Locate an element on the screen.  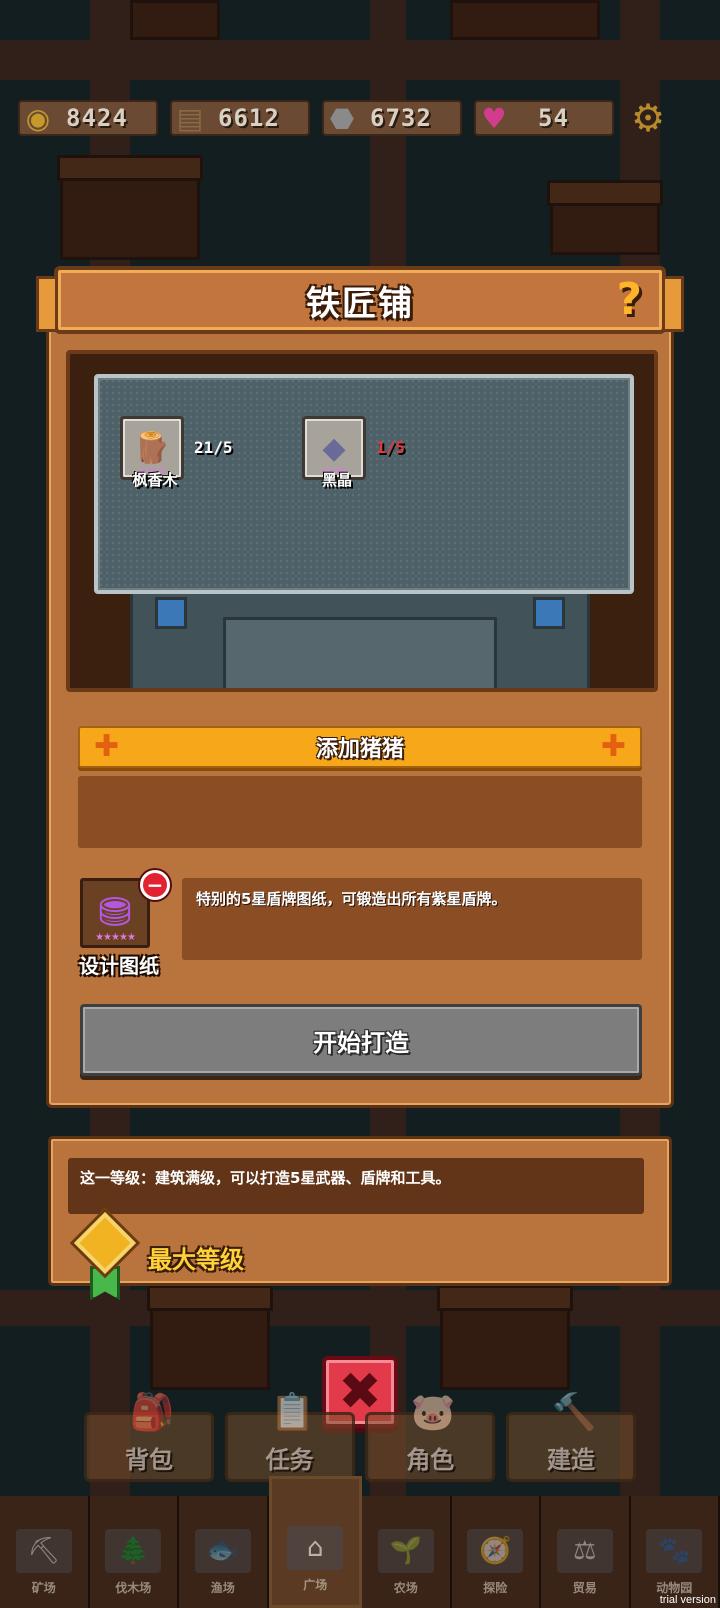
backpack-button: 🎒 背包 is located at coordinates (149, 1437).